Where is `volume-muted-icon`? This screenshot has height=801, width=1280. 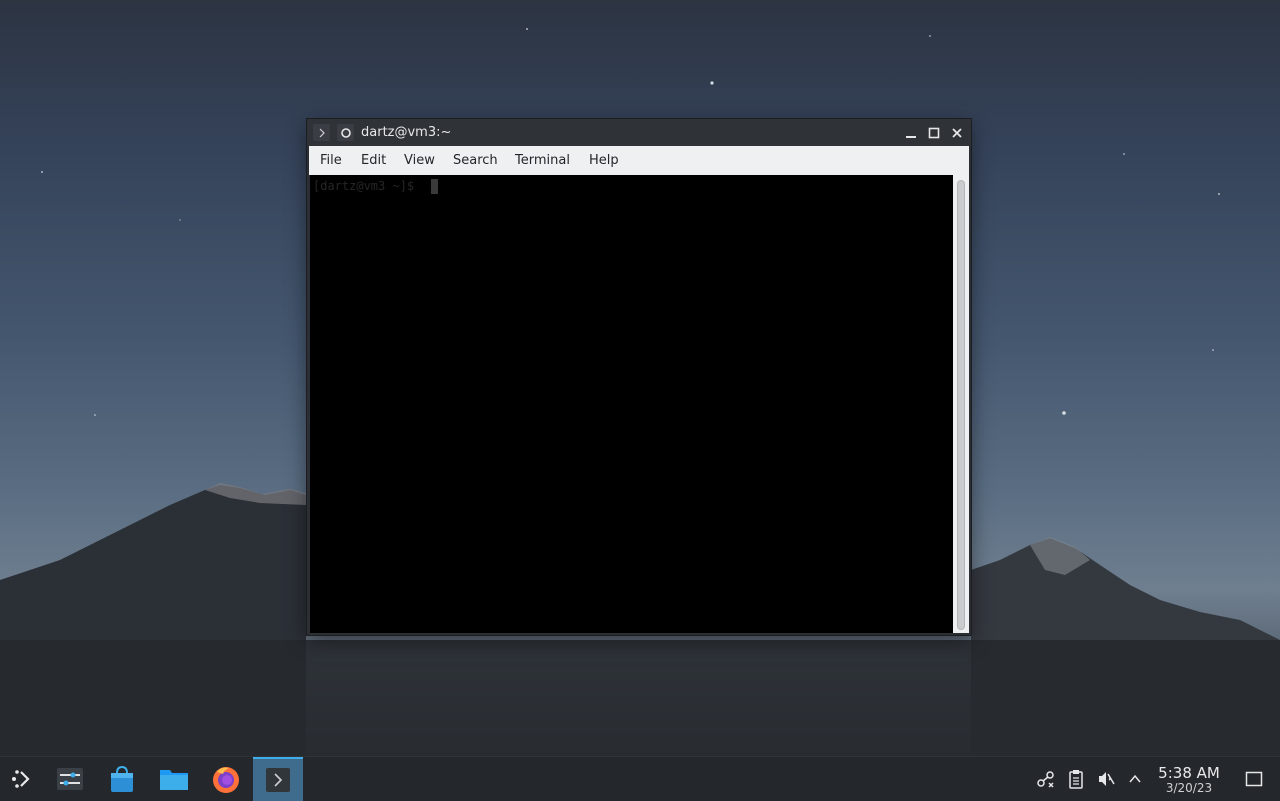
volume-muted-icon is located at coordinates (1106, 779).